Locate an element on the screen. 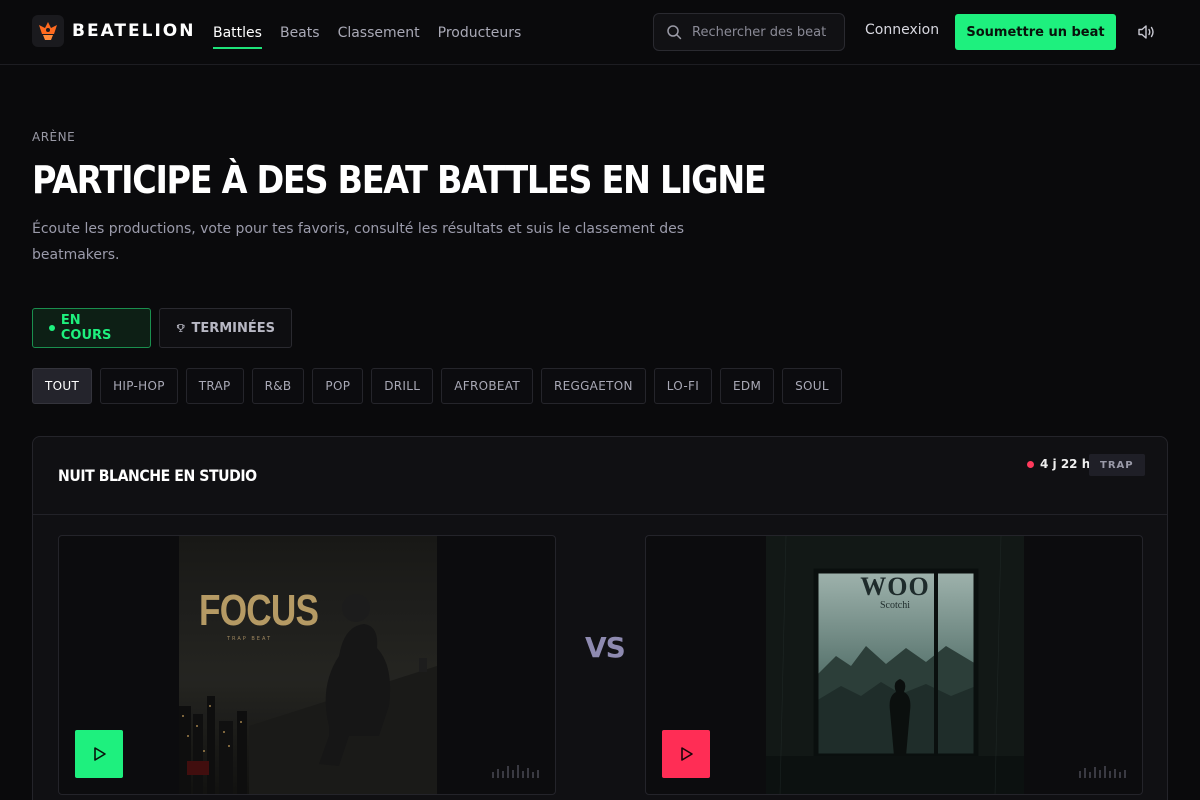 The image size is (1200, 800). chip-edm: EDM is located at coordinates (747, 386).